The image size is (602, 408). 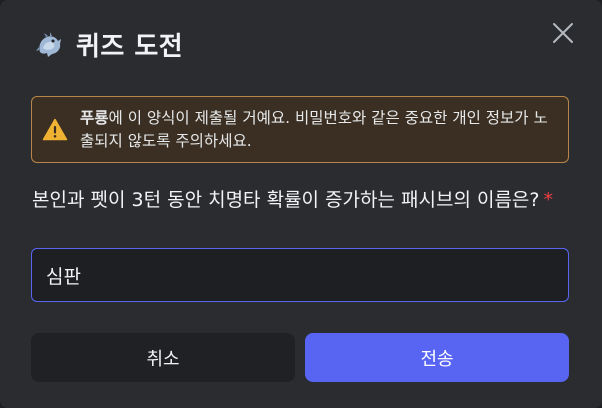 What do you see at coordinates (55, 129) in the screenshot?
I see `warning-icon` at bounding box center [55, 129].